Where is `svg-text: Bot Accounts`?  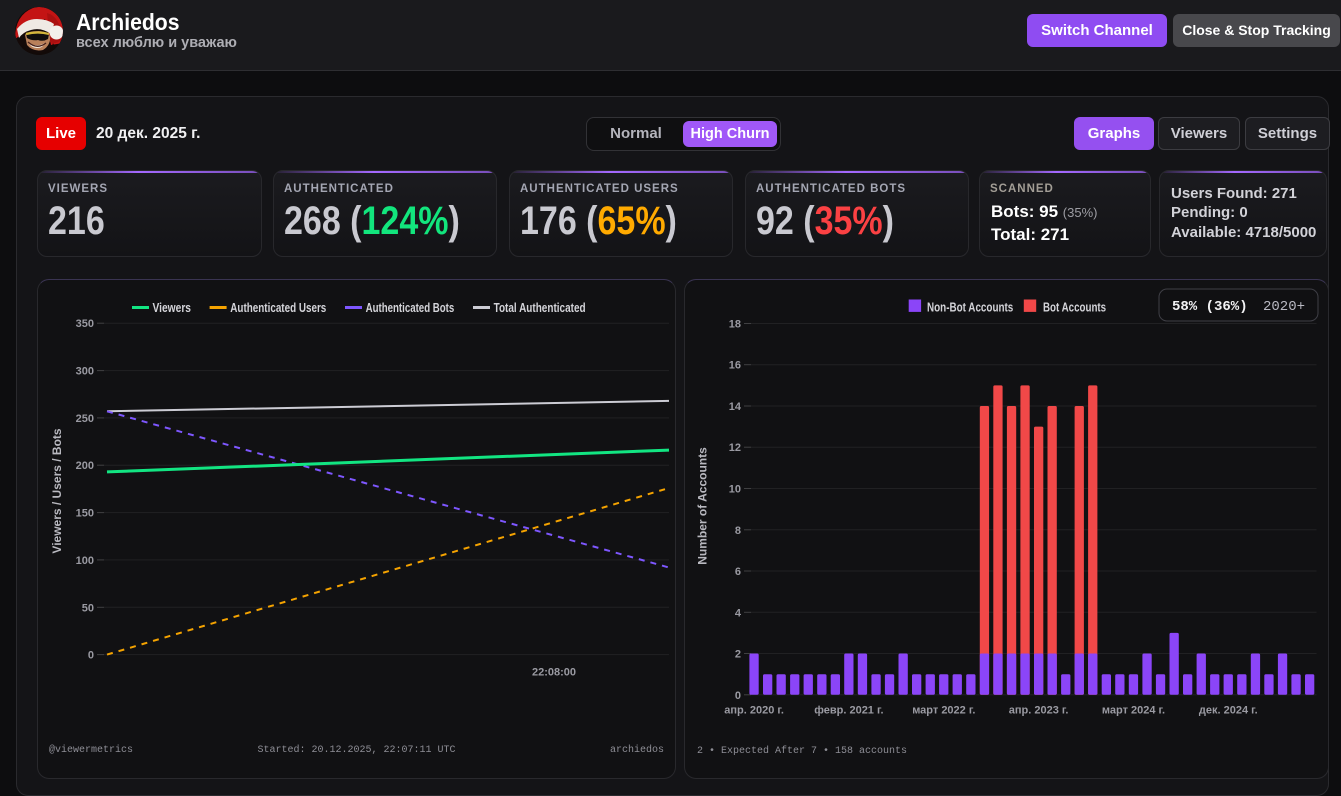
svg-text: Bot Accounts is located at coordinates (1074, 308).